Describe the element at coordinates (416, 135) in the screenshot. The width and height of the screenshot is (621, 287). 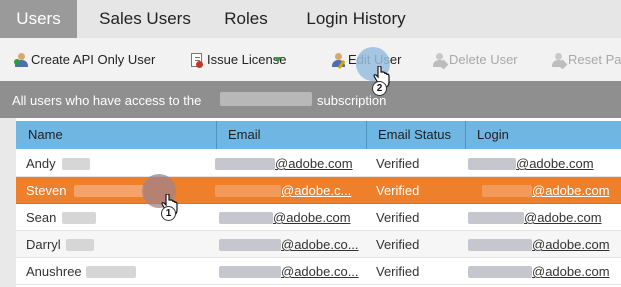
I see `column-header-email-status: Email Status` at that location.